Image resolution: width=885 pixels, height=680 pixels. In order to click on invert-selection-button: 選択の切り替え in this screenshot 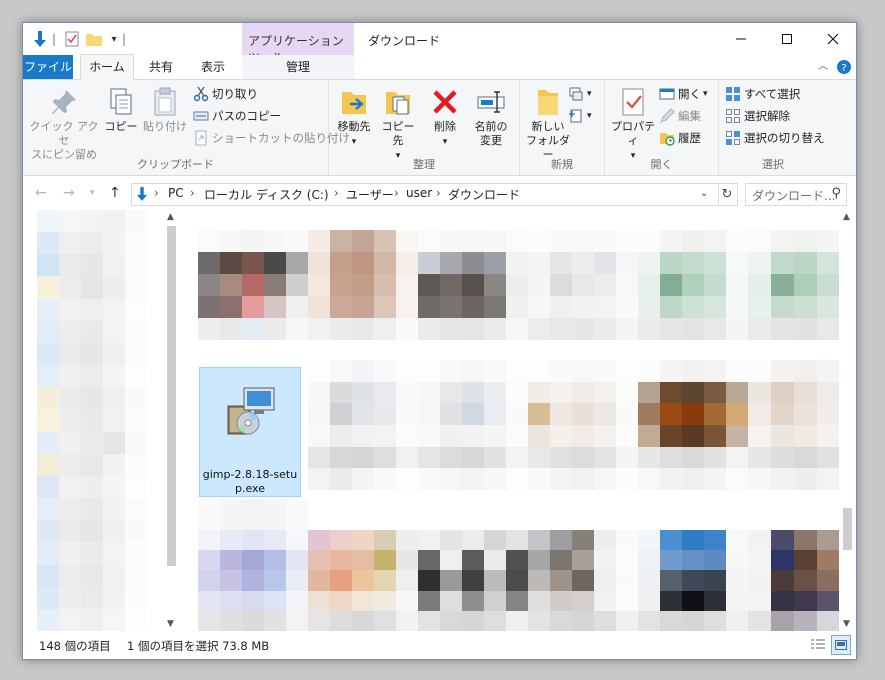, I will do `click(775, 138)`.